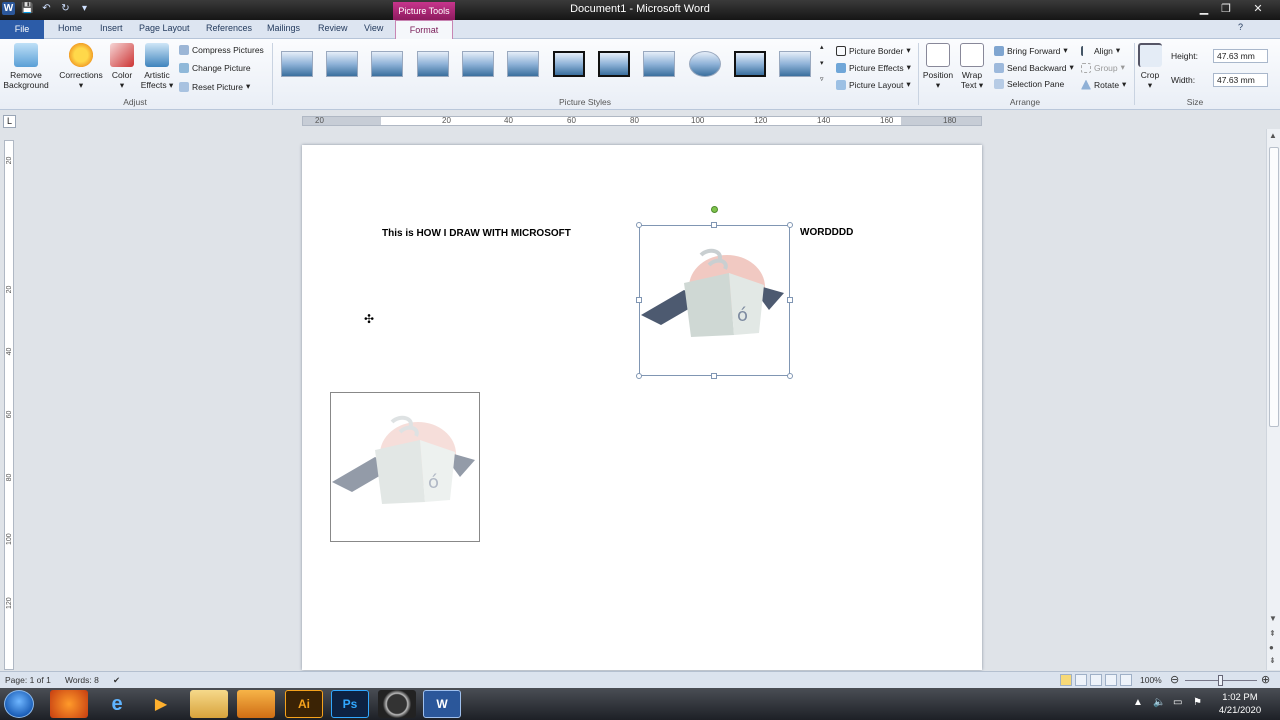  What do you see at coordinates (333, 28) in the screenshot?
I see `tab-review: Review` at bounding box center [333, 28].